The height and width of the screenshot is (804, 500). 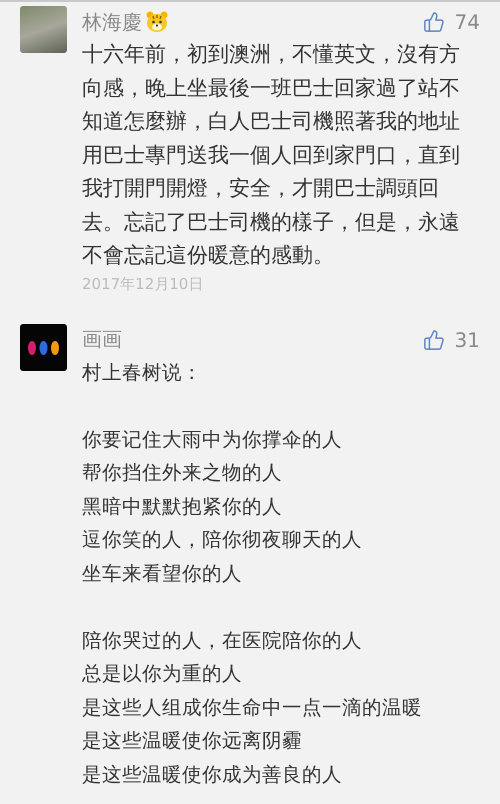 I want to click on avatar-drawing, so click(x=43, y=347).